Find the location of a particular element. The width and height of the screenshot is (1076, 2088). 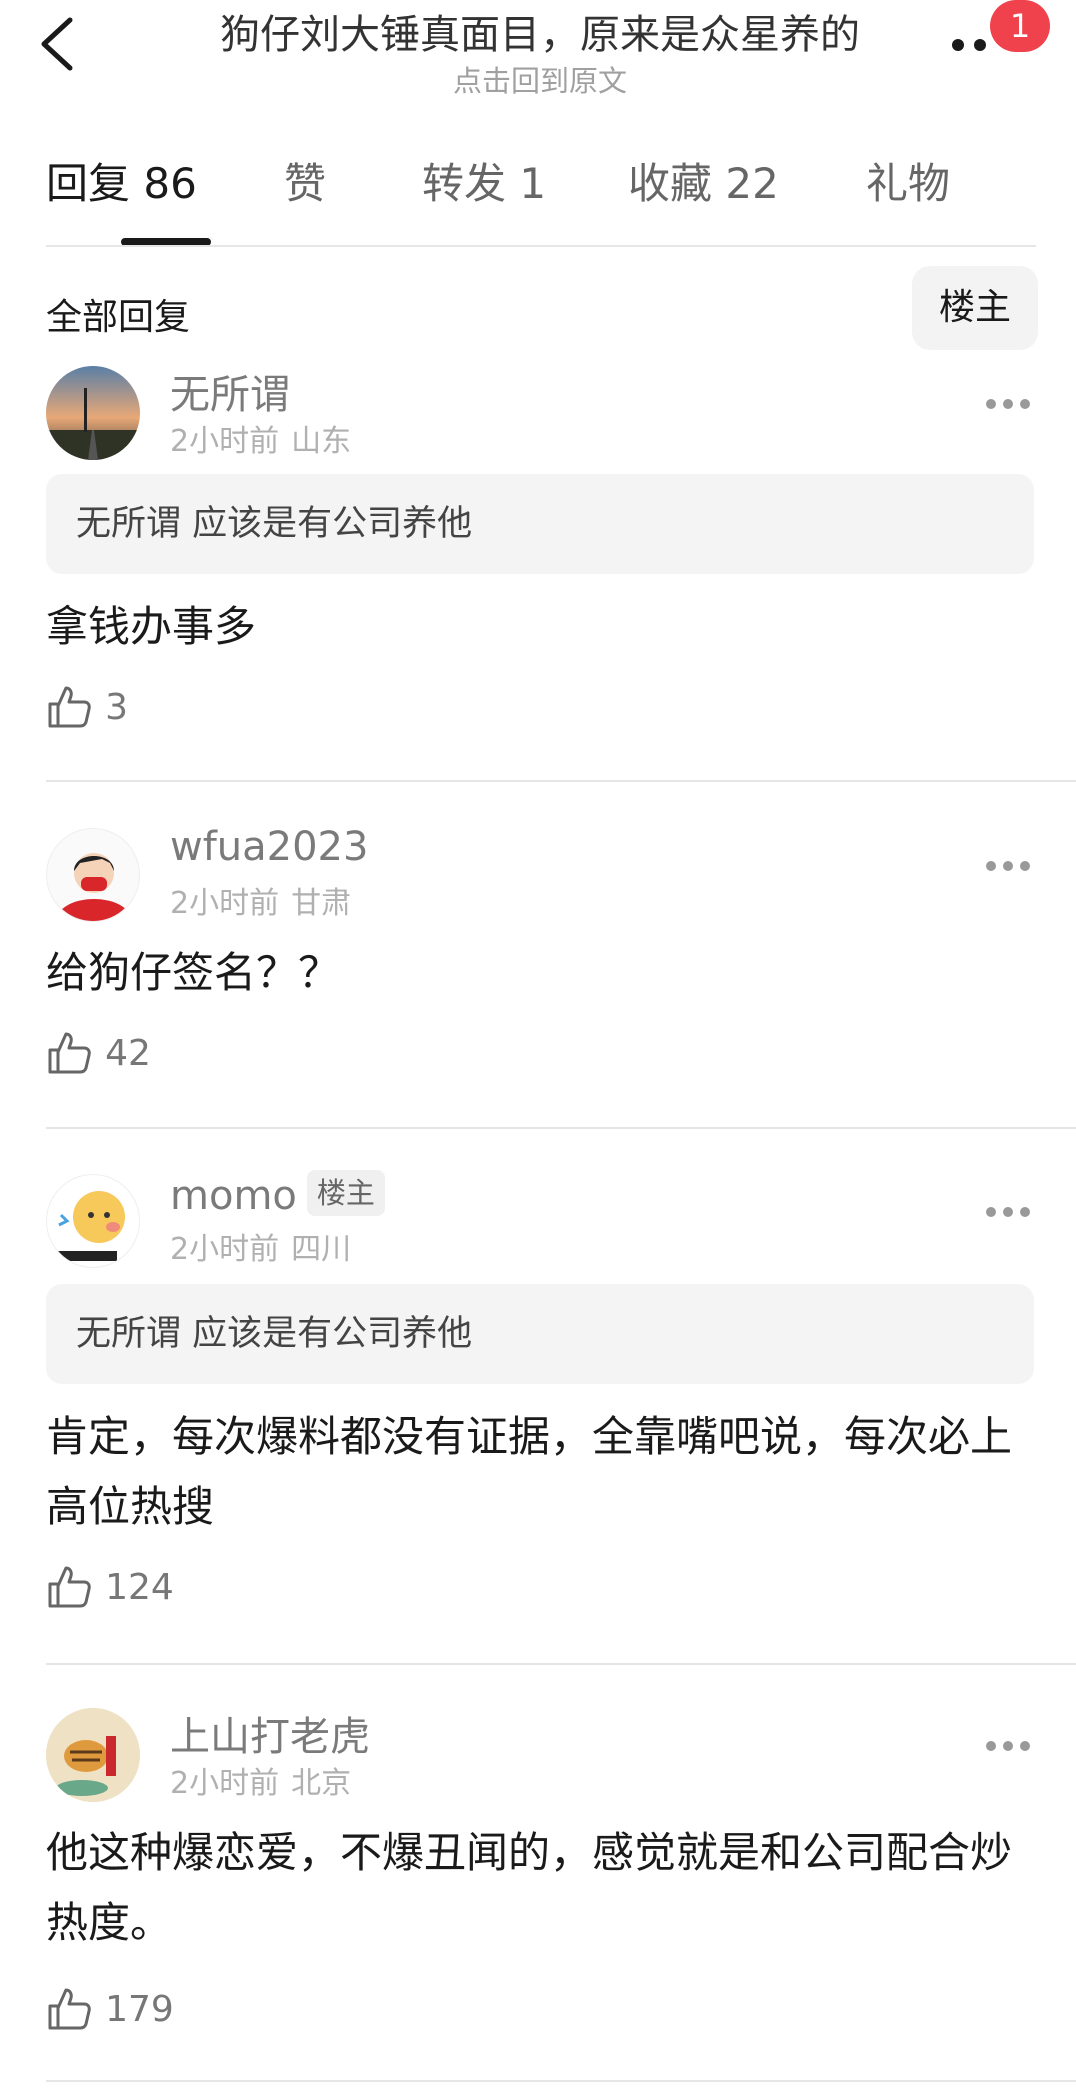

tab-label: 礼物 is located at coordinates (908, 183).